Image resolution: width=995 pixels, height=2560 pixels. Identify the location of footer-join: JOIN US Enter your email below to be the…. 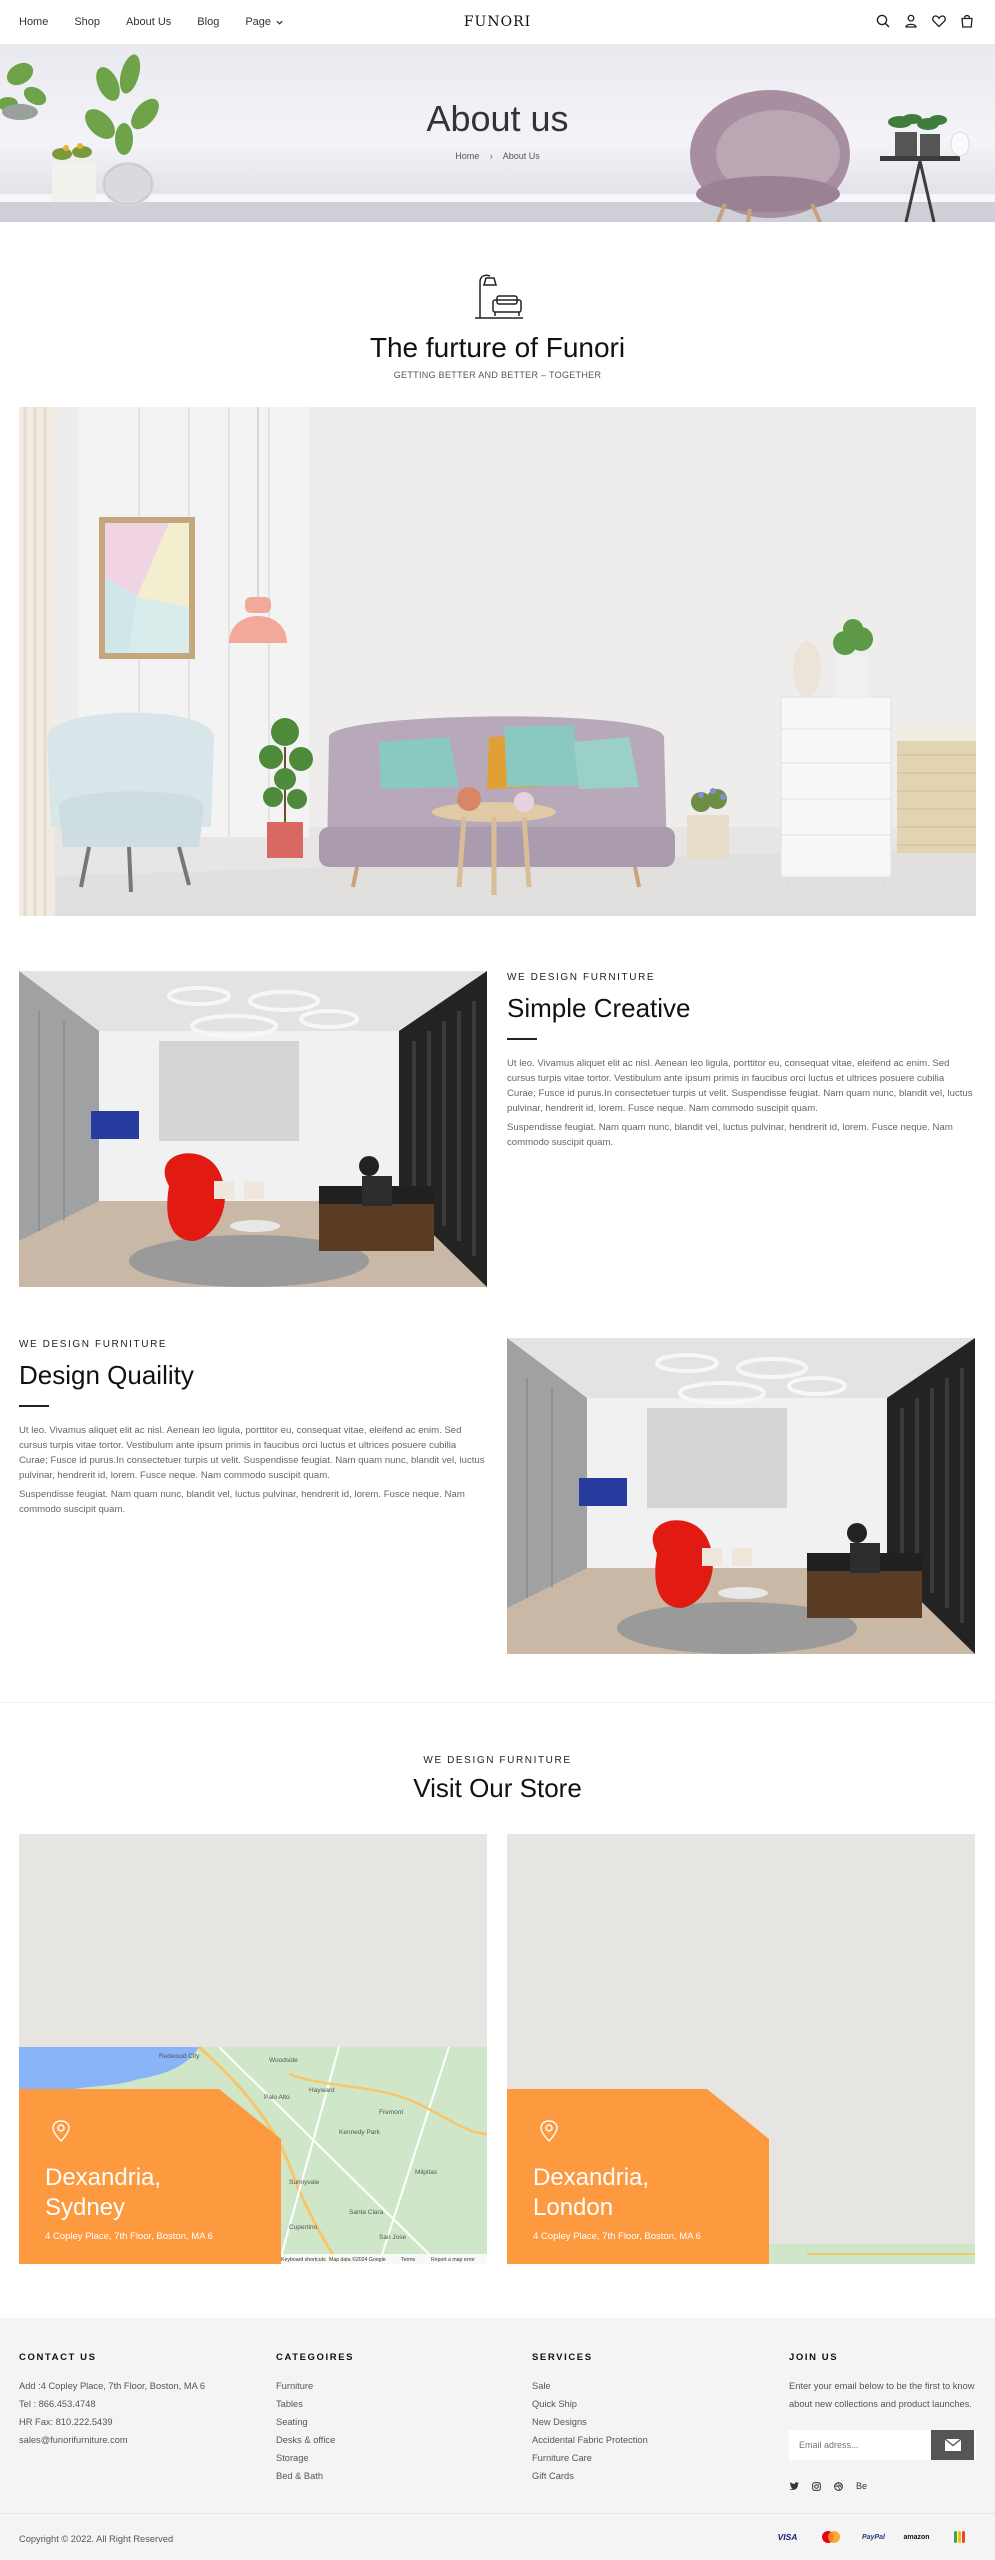
(882, 2382).